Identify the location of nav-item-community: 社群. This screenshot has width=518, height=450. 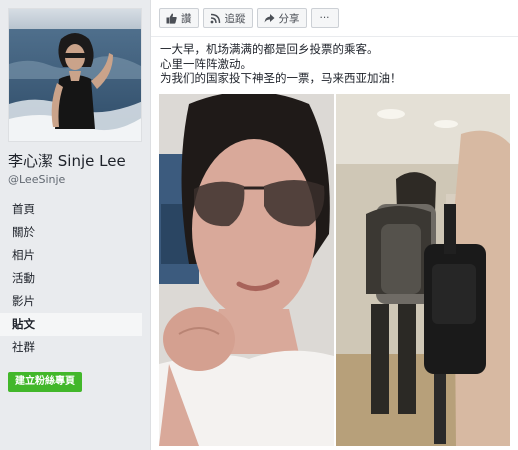
(71, 347).